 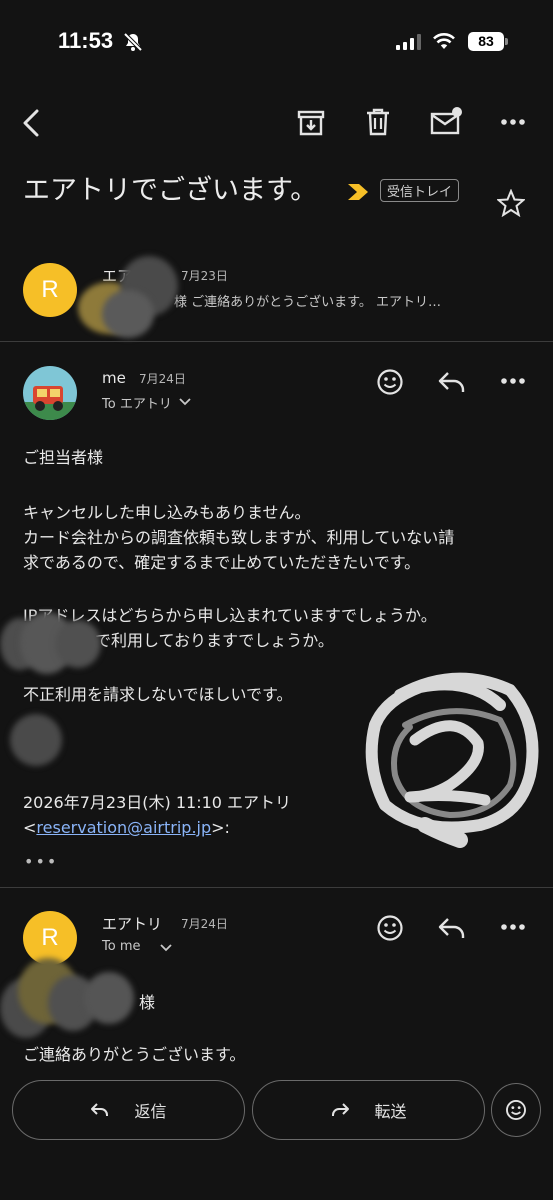 I want to click on mark-unread-icon, so click(x=447, y=121).